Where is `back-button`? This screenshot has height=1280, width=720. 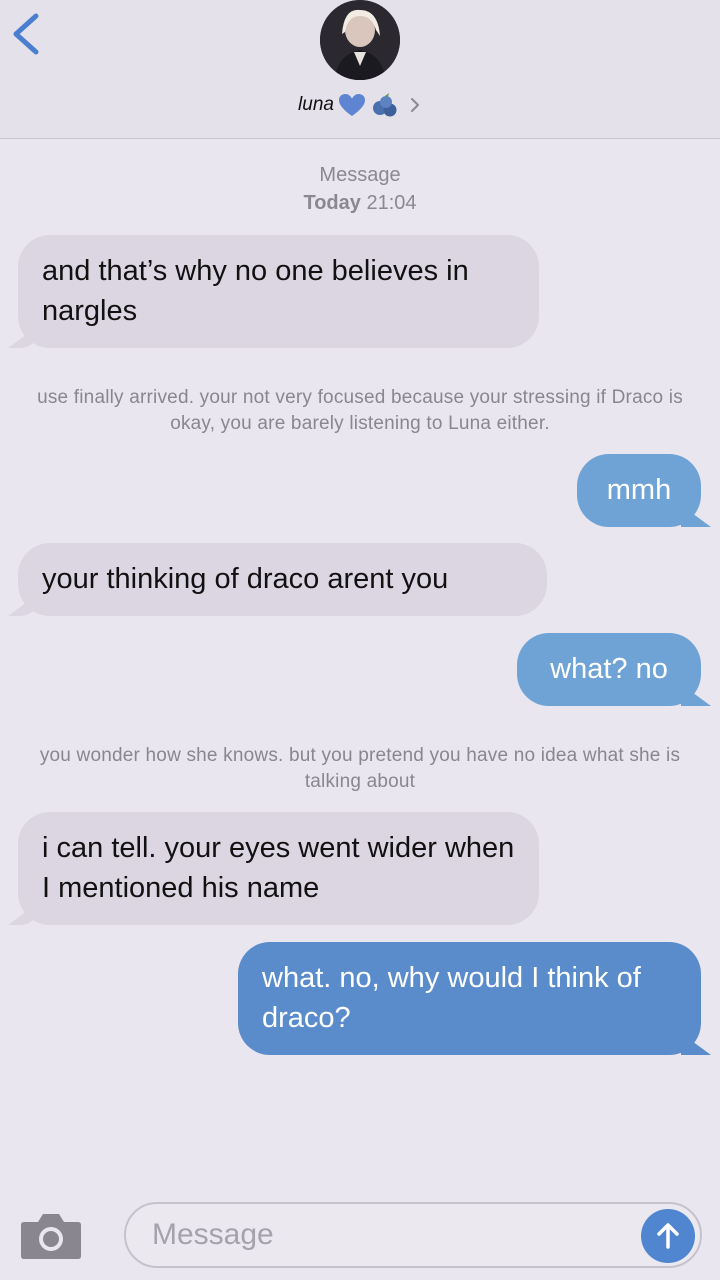 back-button is located at coordinates (28, 34).